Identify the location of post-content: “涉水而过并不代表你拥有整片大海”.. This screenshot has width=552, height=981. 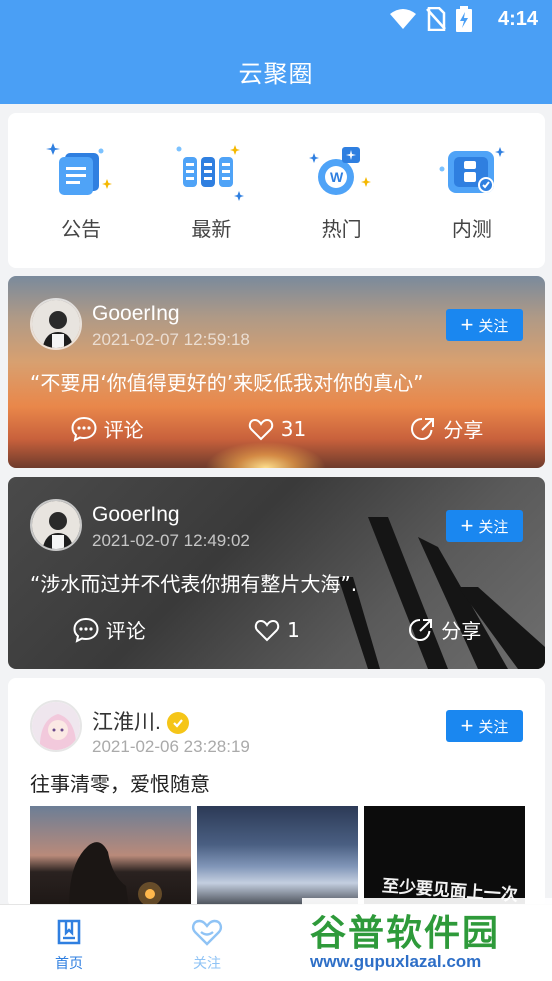
(194, 584).